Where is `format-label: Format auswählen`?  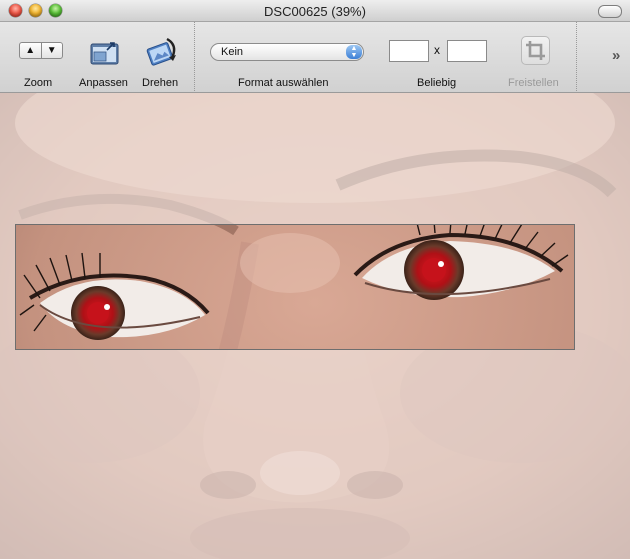 format-label: Format auswählen is located at coordinates (283, 83).